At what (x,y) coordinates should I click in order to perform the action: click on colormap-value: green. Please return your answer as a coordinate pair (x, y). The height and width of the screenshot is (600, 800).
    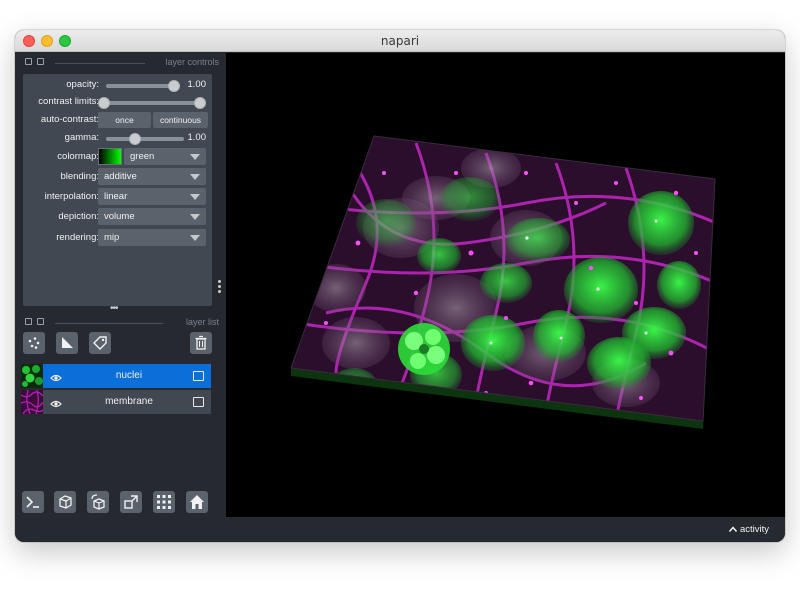
    Looking at the image, I should click on (142, 156).